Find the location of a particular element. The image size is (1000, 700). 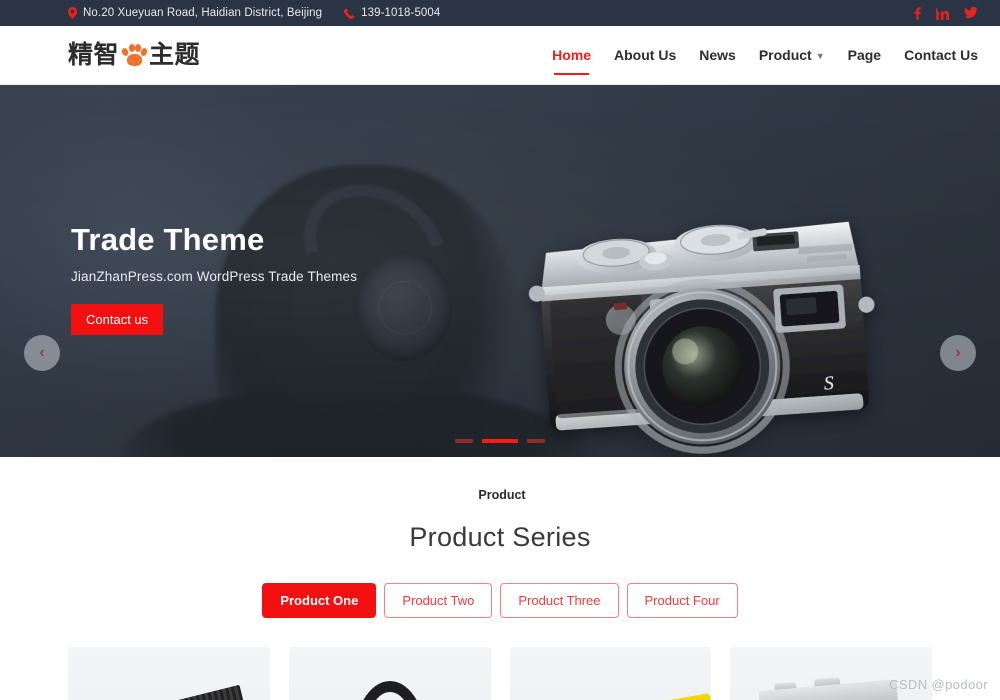

nav-label: About Us is located at coordinates (645, 55).